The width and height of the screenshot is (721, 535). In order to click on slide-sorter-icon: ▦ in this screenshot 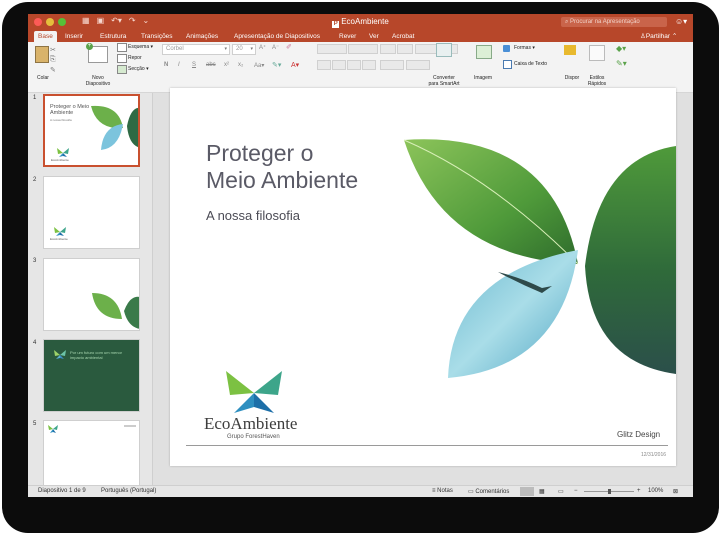, I will do `click(542, 491)`.